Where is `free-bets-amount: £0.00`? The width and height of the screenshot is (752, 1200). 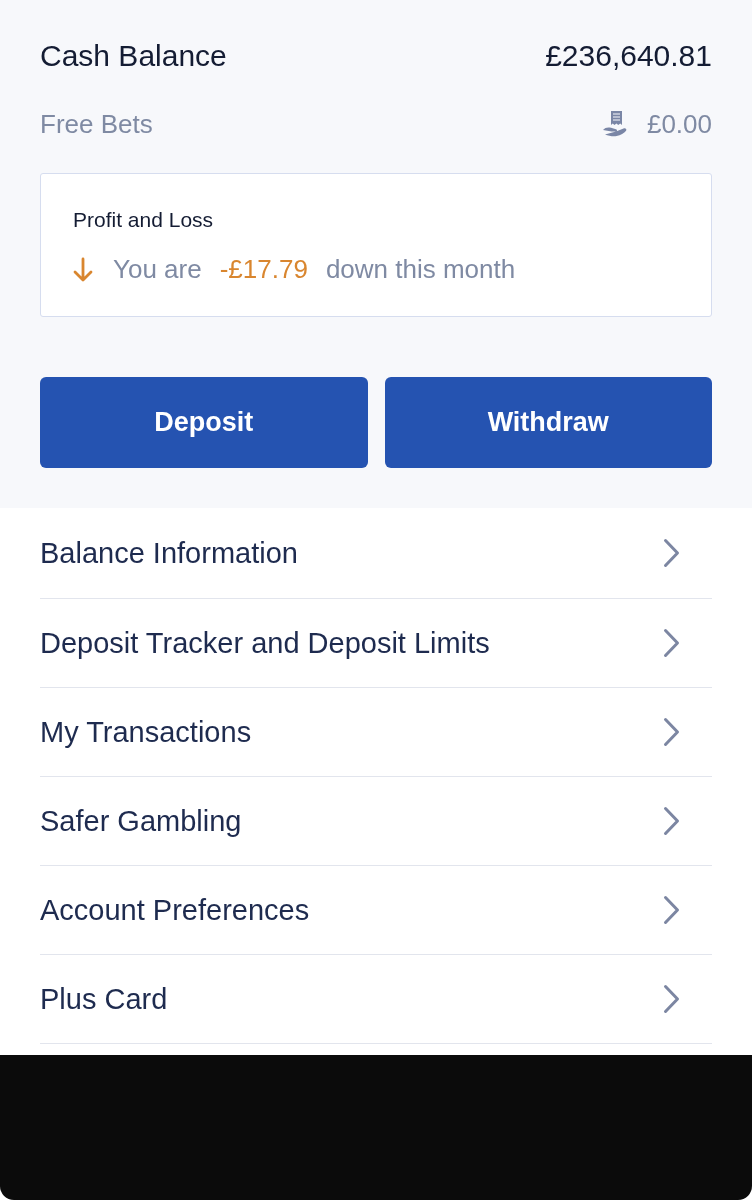 free-bets-amount: £0.00 is located at coordinates (679, 124).